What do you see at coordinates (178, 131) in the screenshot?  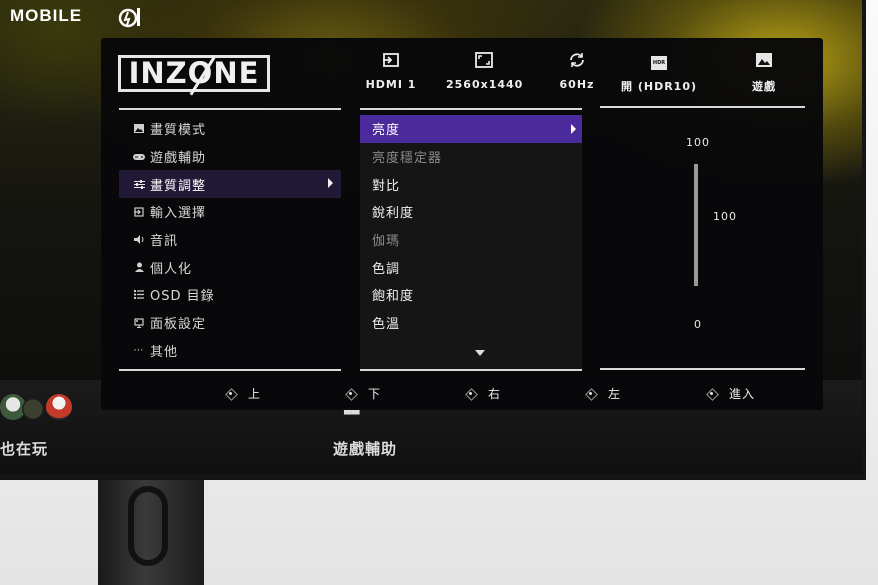 I see `menu-item-label: 畫質模式` at bounding box center [178, 131].